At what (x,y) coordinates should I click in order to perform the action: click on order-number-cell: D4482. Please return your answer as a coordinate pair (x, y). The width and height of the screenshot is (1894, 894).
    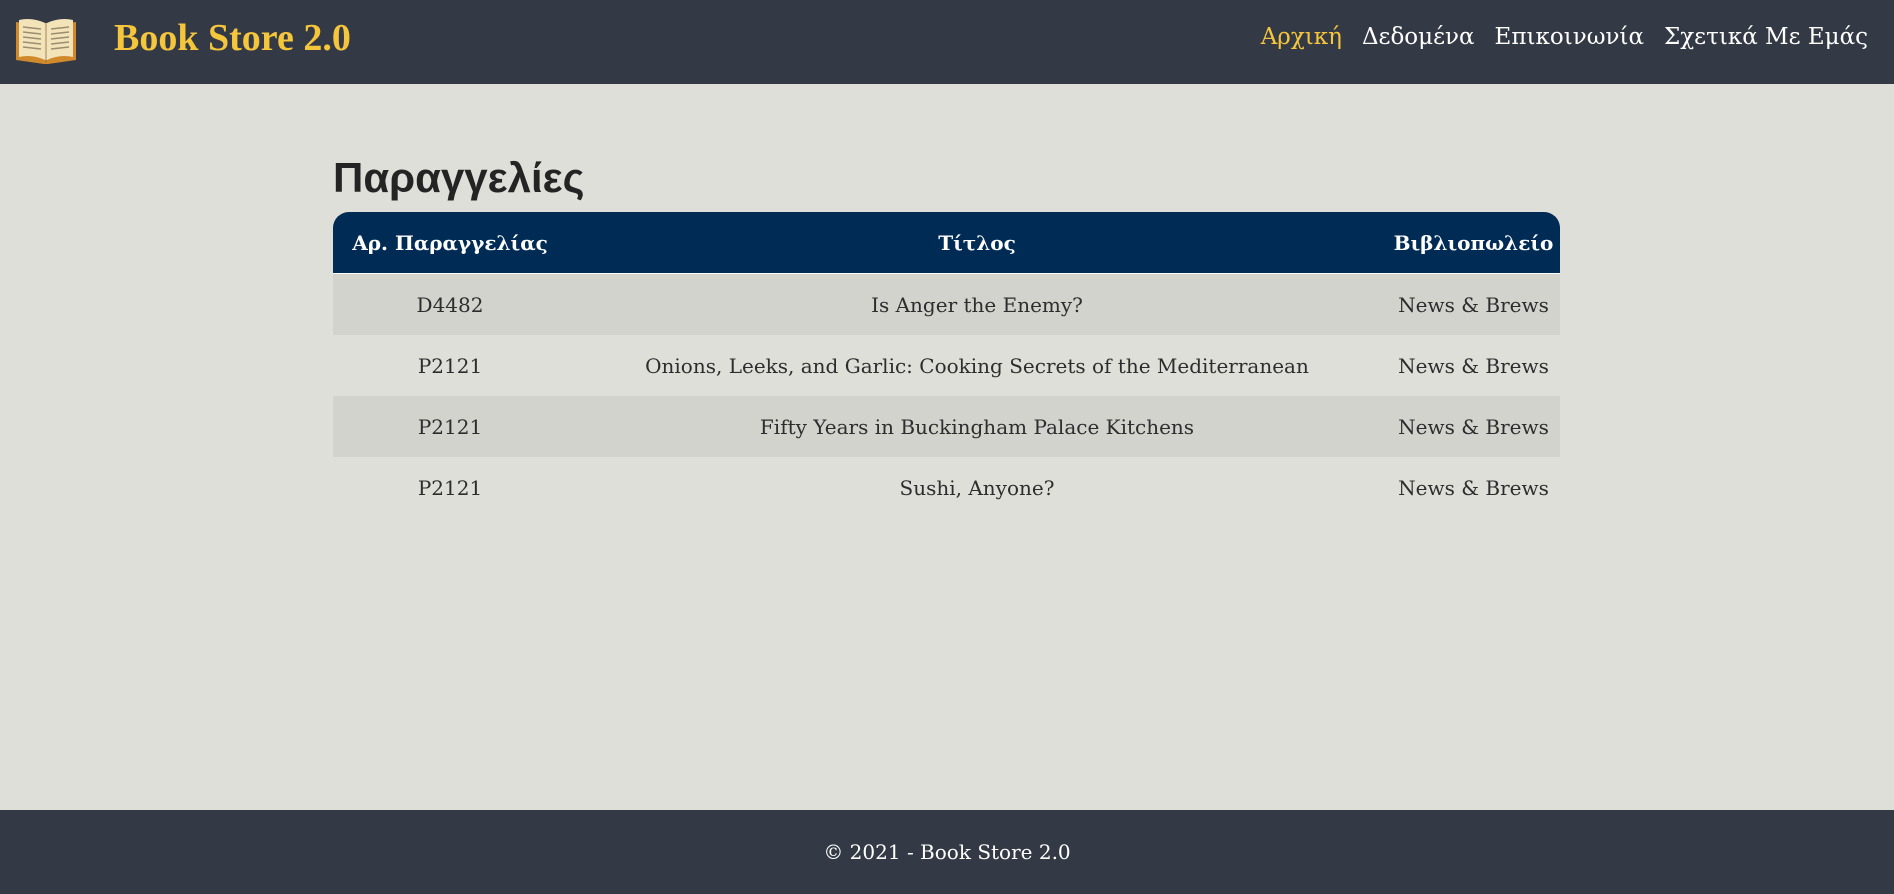
    Looking at the image, I should click on (450, 304).